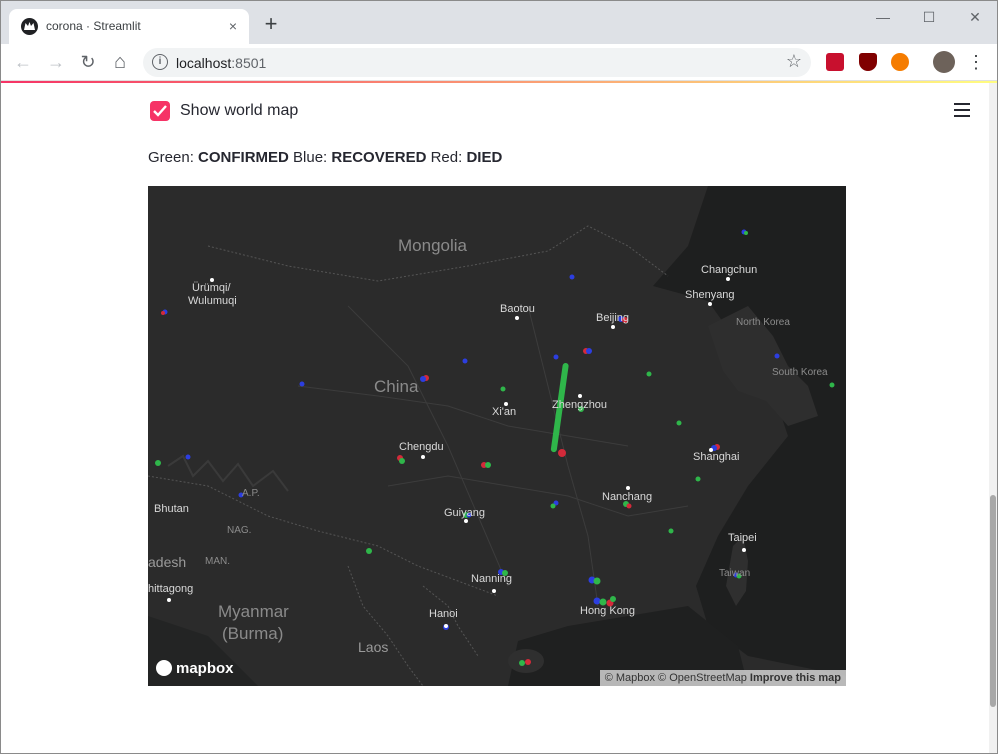 The image size is (998, 754). Describe the element at coordinates (491, 579) in the screenshot. I see `map-label-nanning: Nanning` at that location.